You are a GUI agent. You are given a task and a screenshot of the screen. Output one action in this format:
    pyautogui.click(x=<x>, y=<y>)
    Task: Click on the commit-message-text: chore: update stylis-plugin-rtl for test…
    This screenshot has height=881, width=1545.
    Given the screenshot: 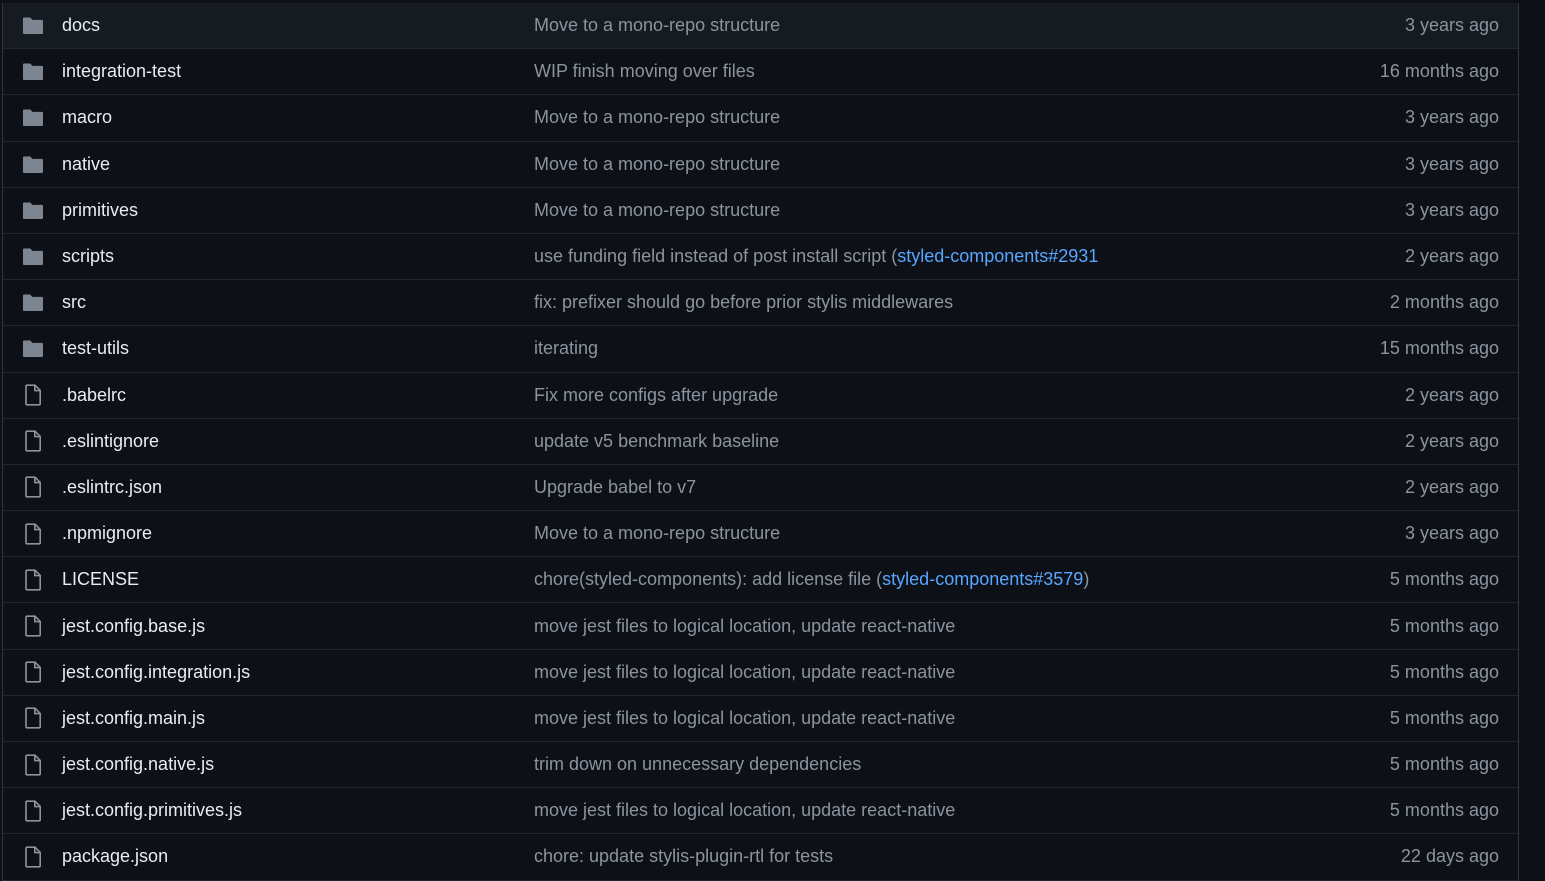 What is the action you would take?
    pyautogui.click(x=684, y=856)
    